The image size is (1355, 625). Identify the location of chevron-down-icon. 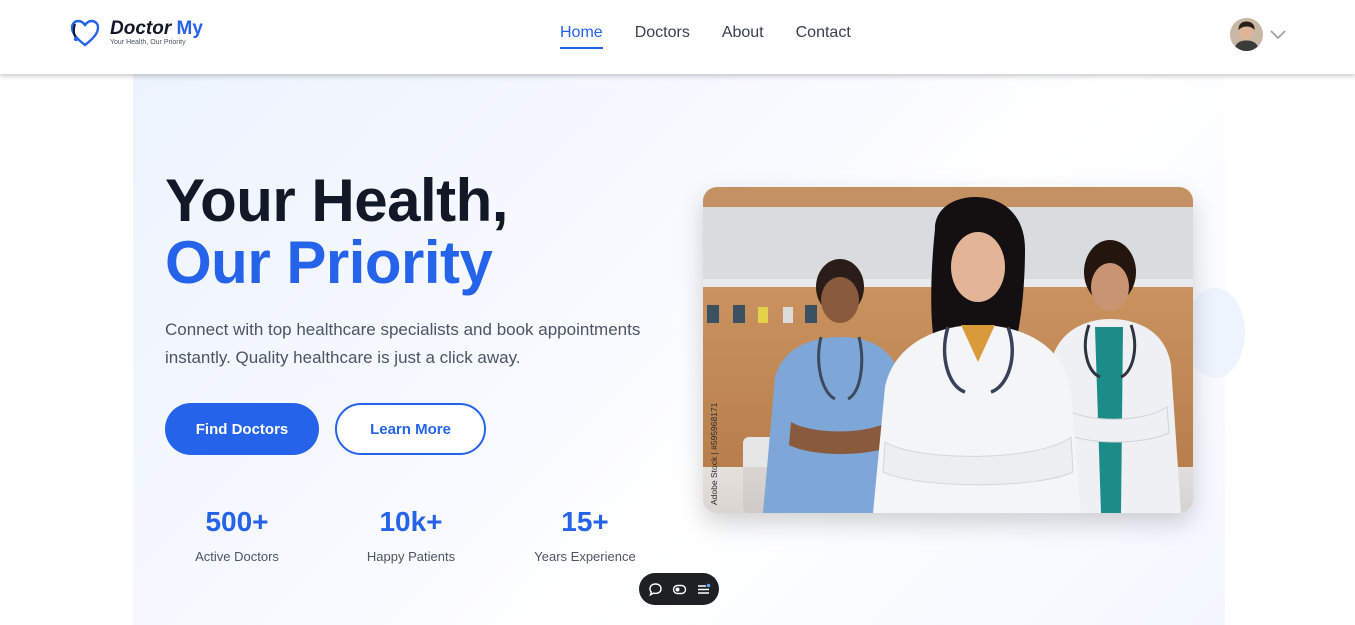
(1278, 35).